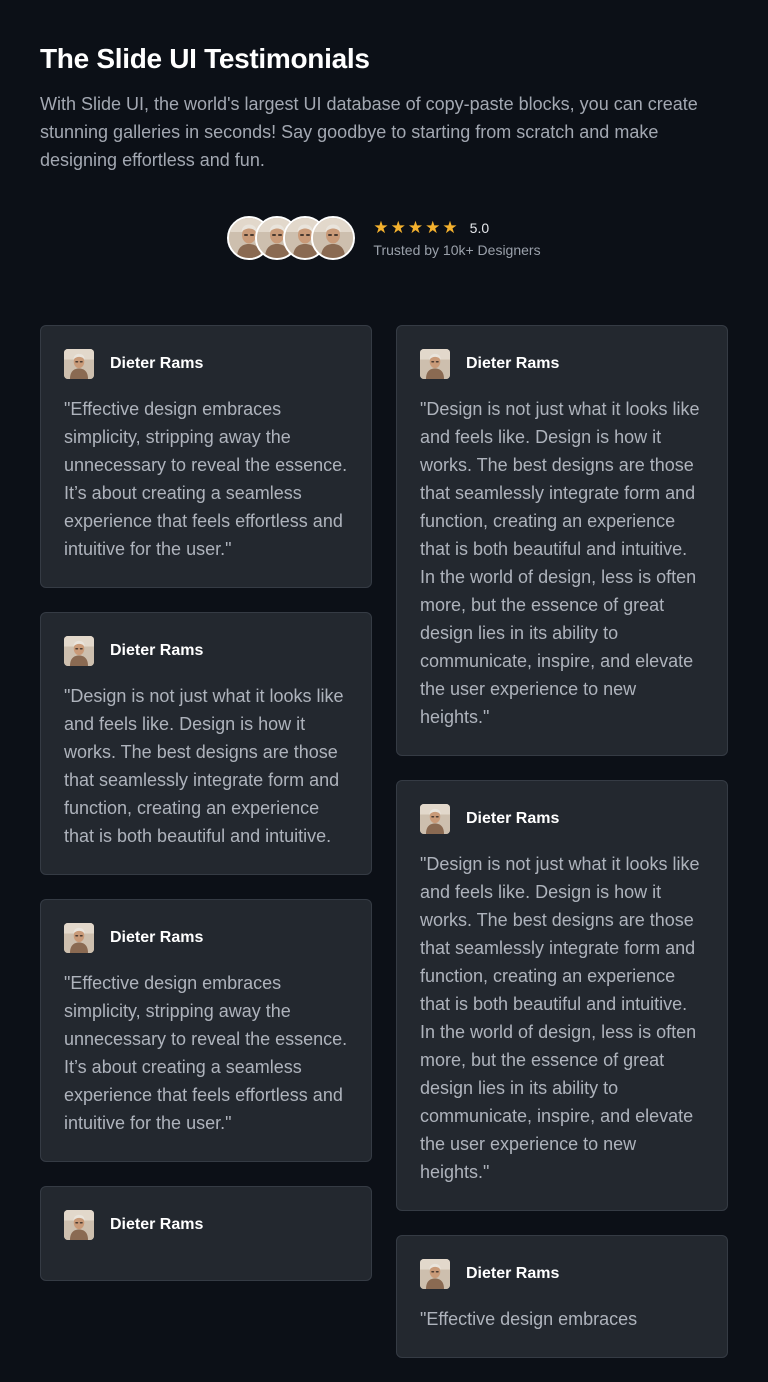 The width and height of the screenshot is (768, 1382). Describe the element at coordinates (479, 228) in the screenshot. I see `rating-score: 5.0` at that location.